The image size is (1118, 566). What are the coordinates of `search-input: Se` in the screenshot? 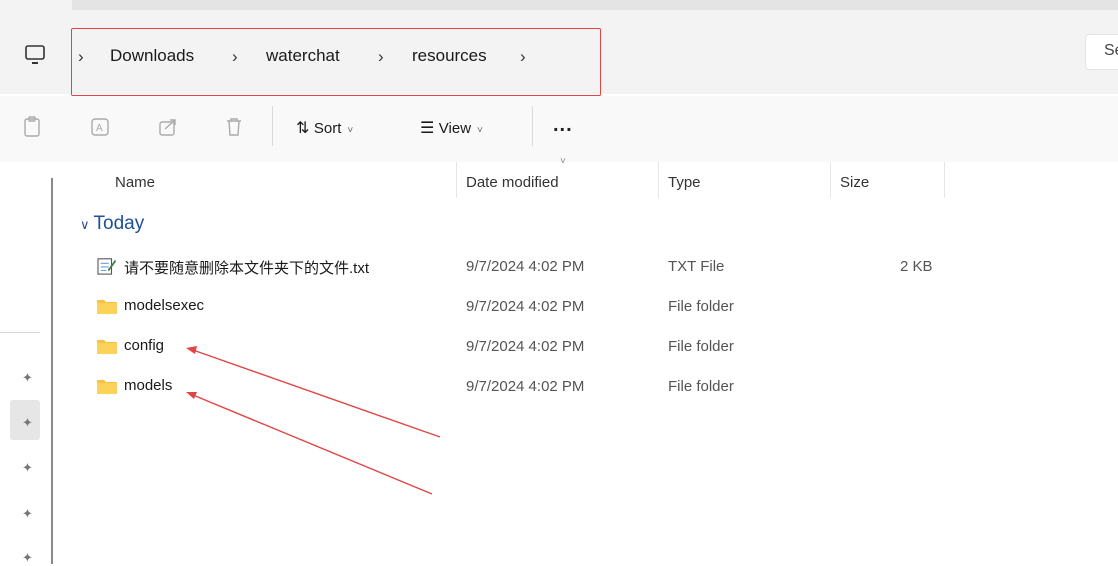 It's located at (1101, 52).